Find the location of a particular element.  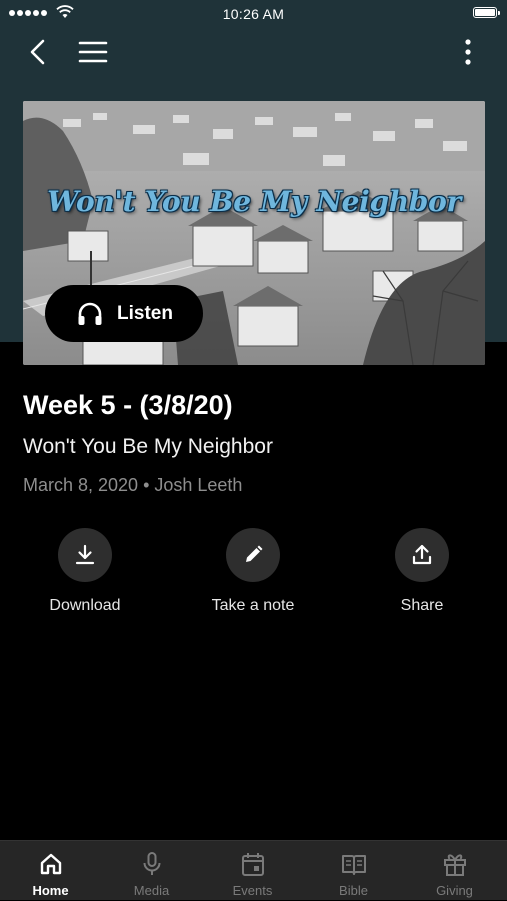

sermon-title: Week 5 - (3/8/20) is located at coordinates (128, 405).